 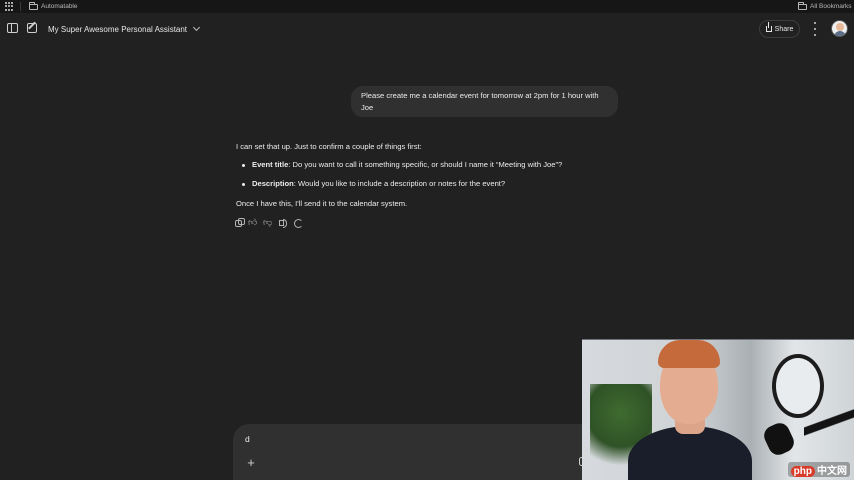 What do you see at coordinates (427, 6) in the screenshot?
I see `bookmarks-bar: Automatable All Bookmarks` at bounding box center [427, 6].